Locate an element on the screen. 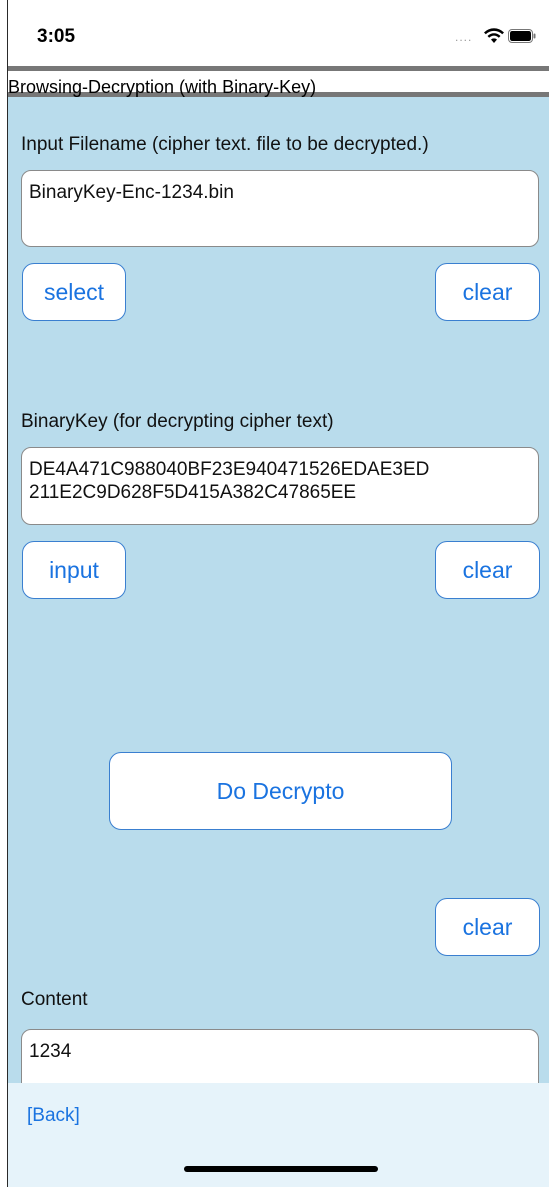 The width and height of the screenshot is (549, 1187). input-filename-field: BinaryKey-Enc-1234.bin is located at coordinates (280, 208).